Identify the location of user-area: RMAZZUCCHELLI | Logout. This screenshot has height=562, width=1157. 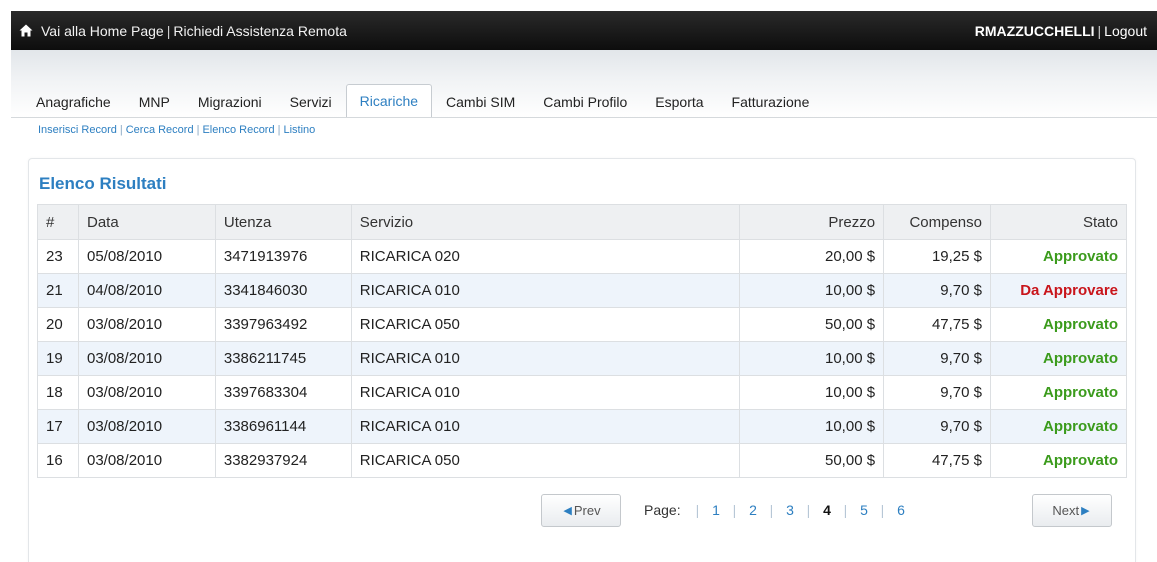
(1061, 31).